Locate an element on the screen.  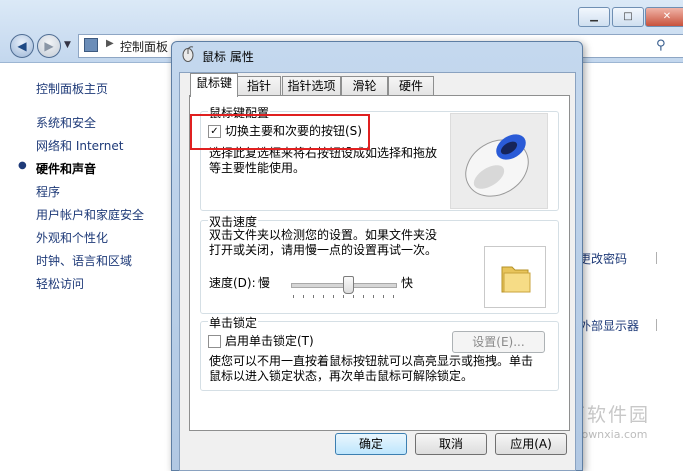
speed-label: 速度(D): is located at coordinates (232, 283).